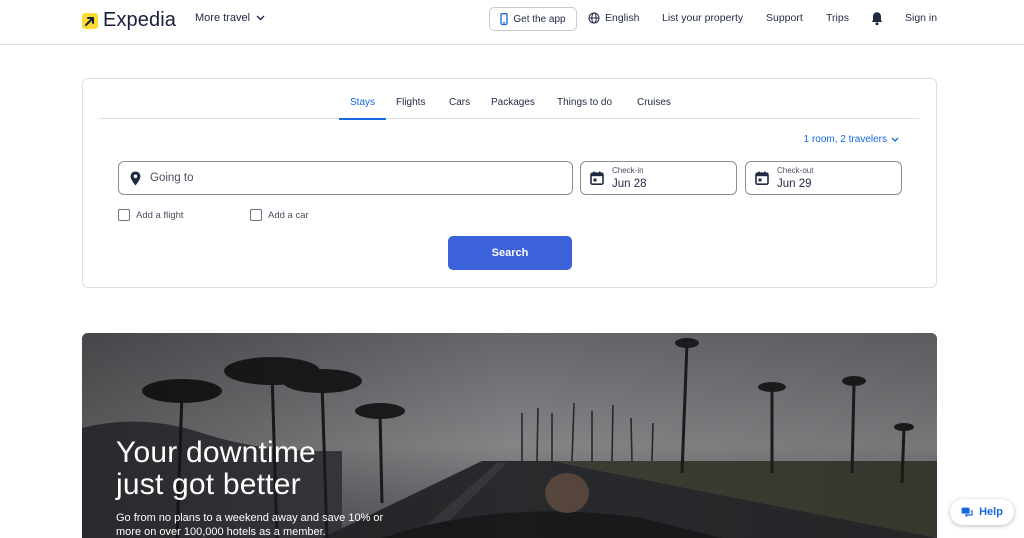 The image size is (1024, 538). I want to click on travelers-selector: 1 room, 2 travelers, so click(851, 139).